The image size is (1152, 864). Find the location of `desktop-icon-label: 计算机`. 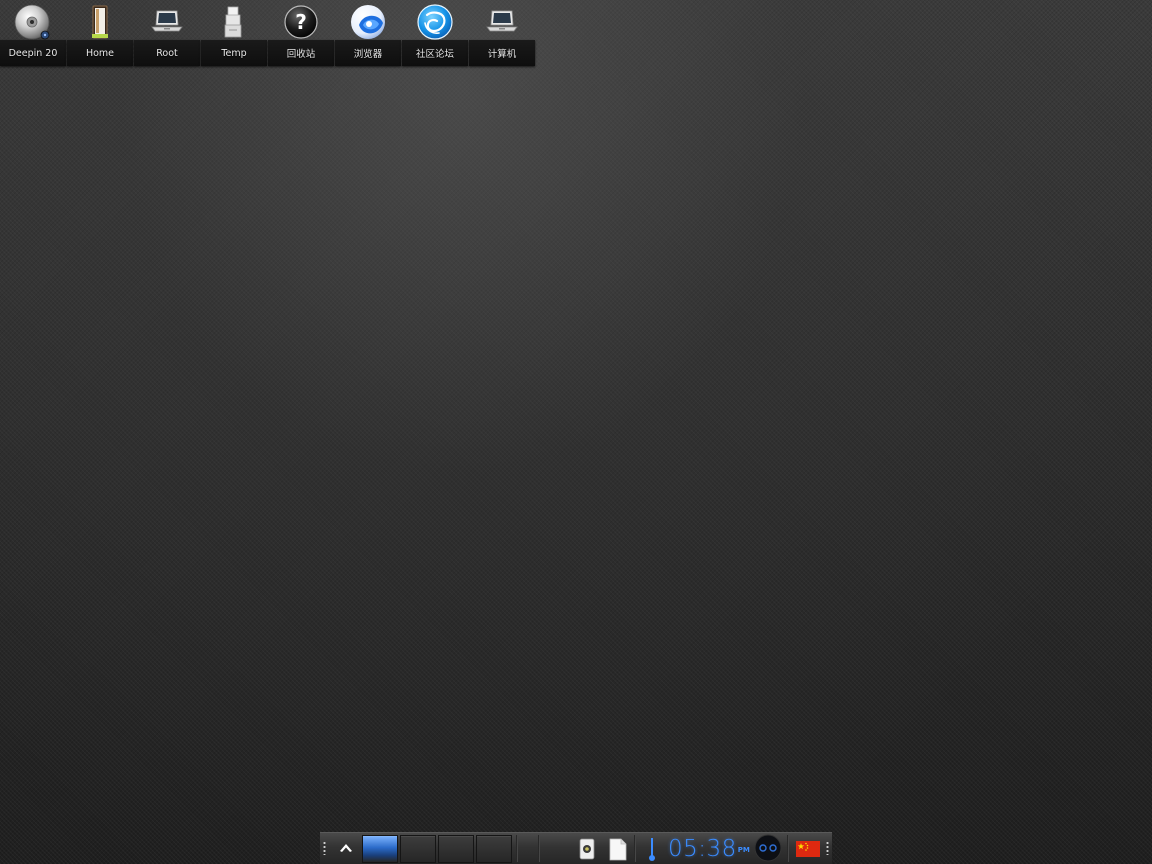

desktop-icon-label: 计算机 is located at coordinates (502, 54).